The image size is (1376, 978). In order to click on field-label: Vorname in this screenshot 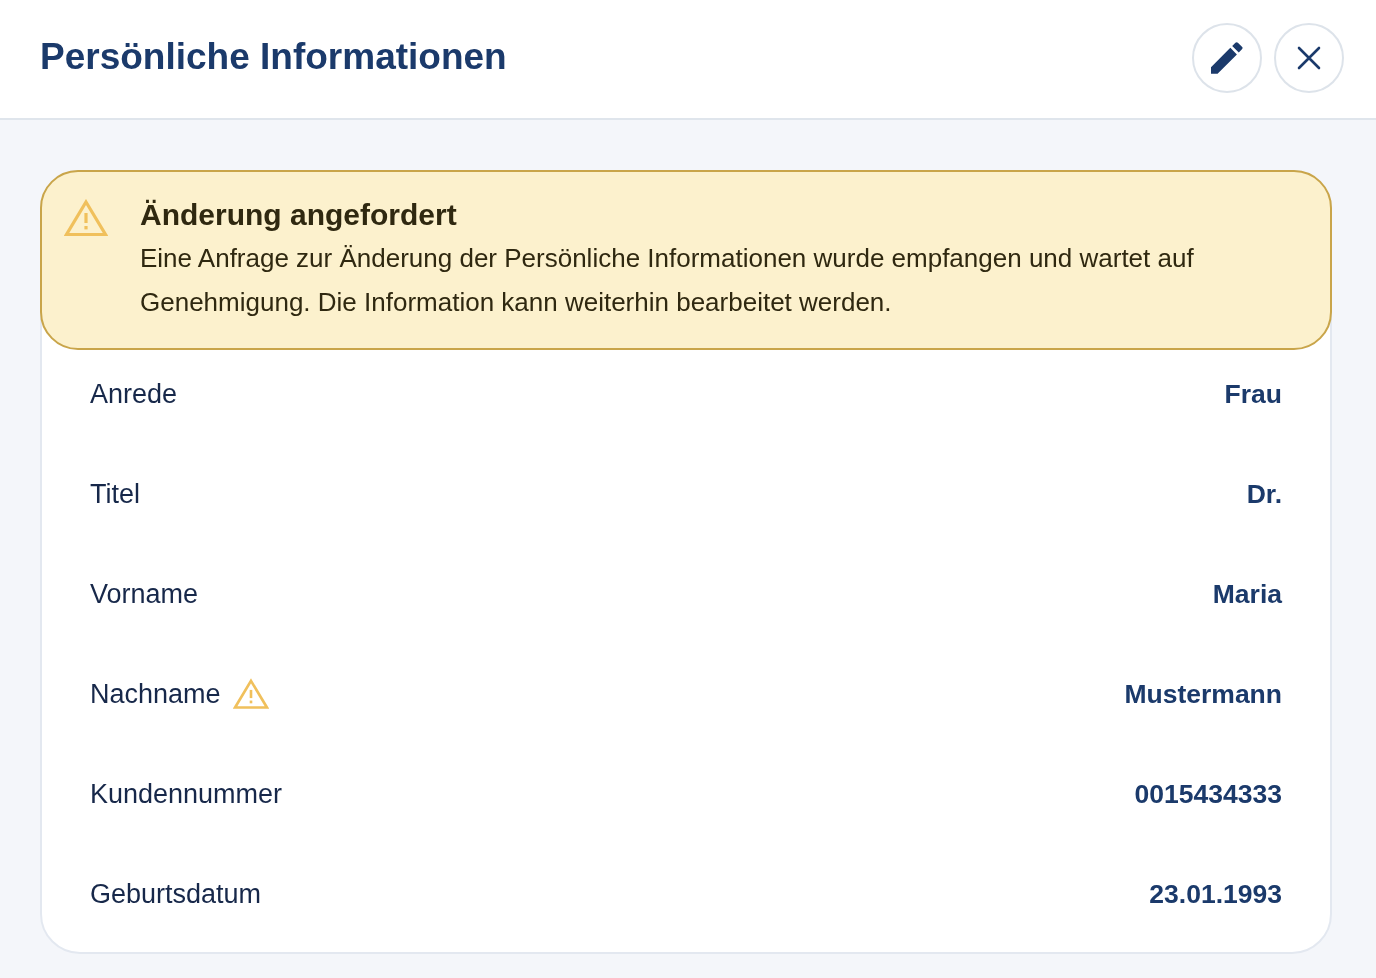, I will do `click(144, 594)`.